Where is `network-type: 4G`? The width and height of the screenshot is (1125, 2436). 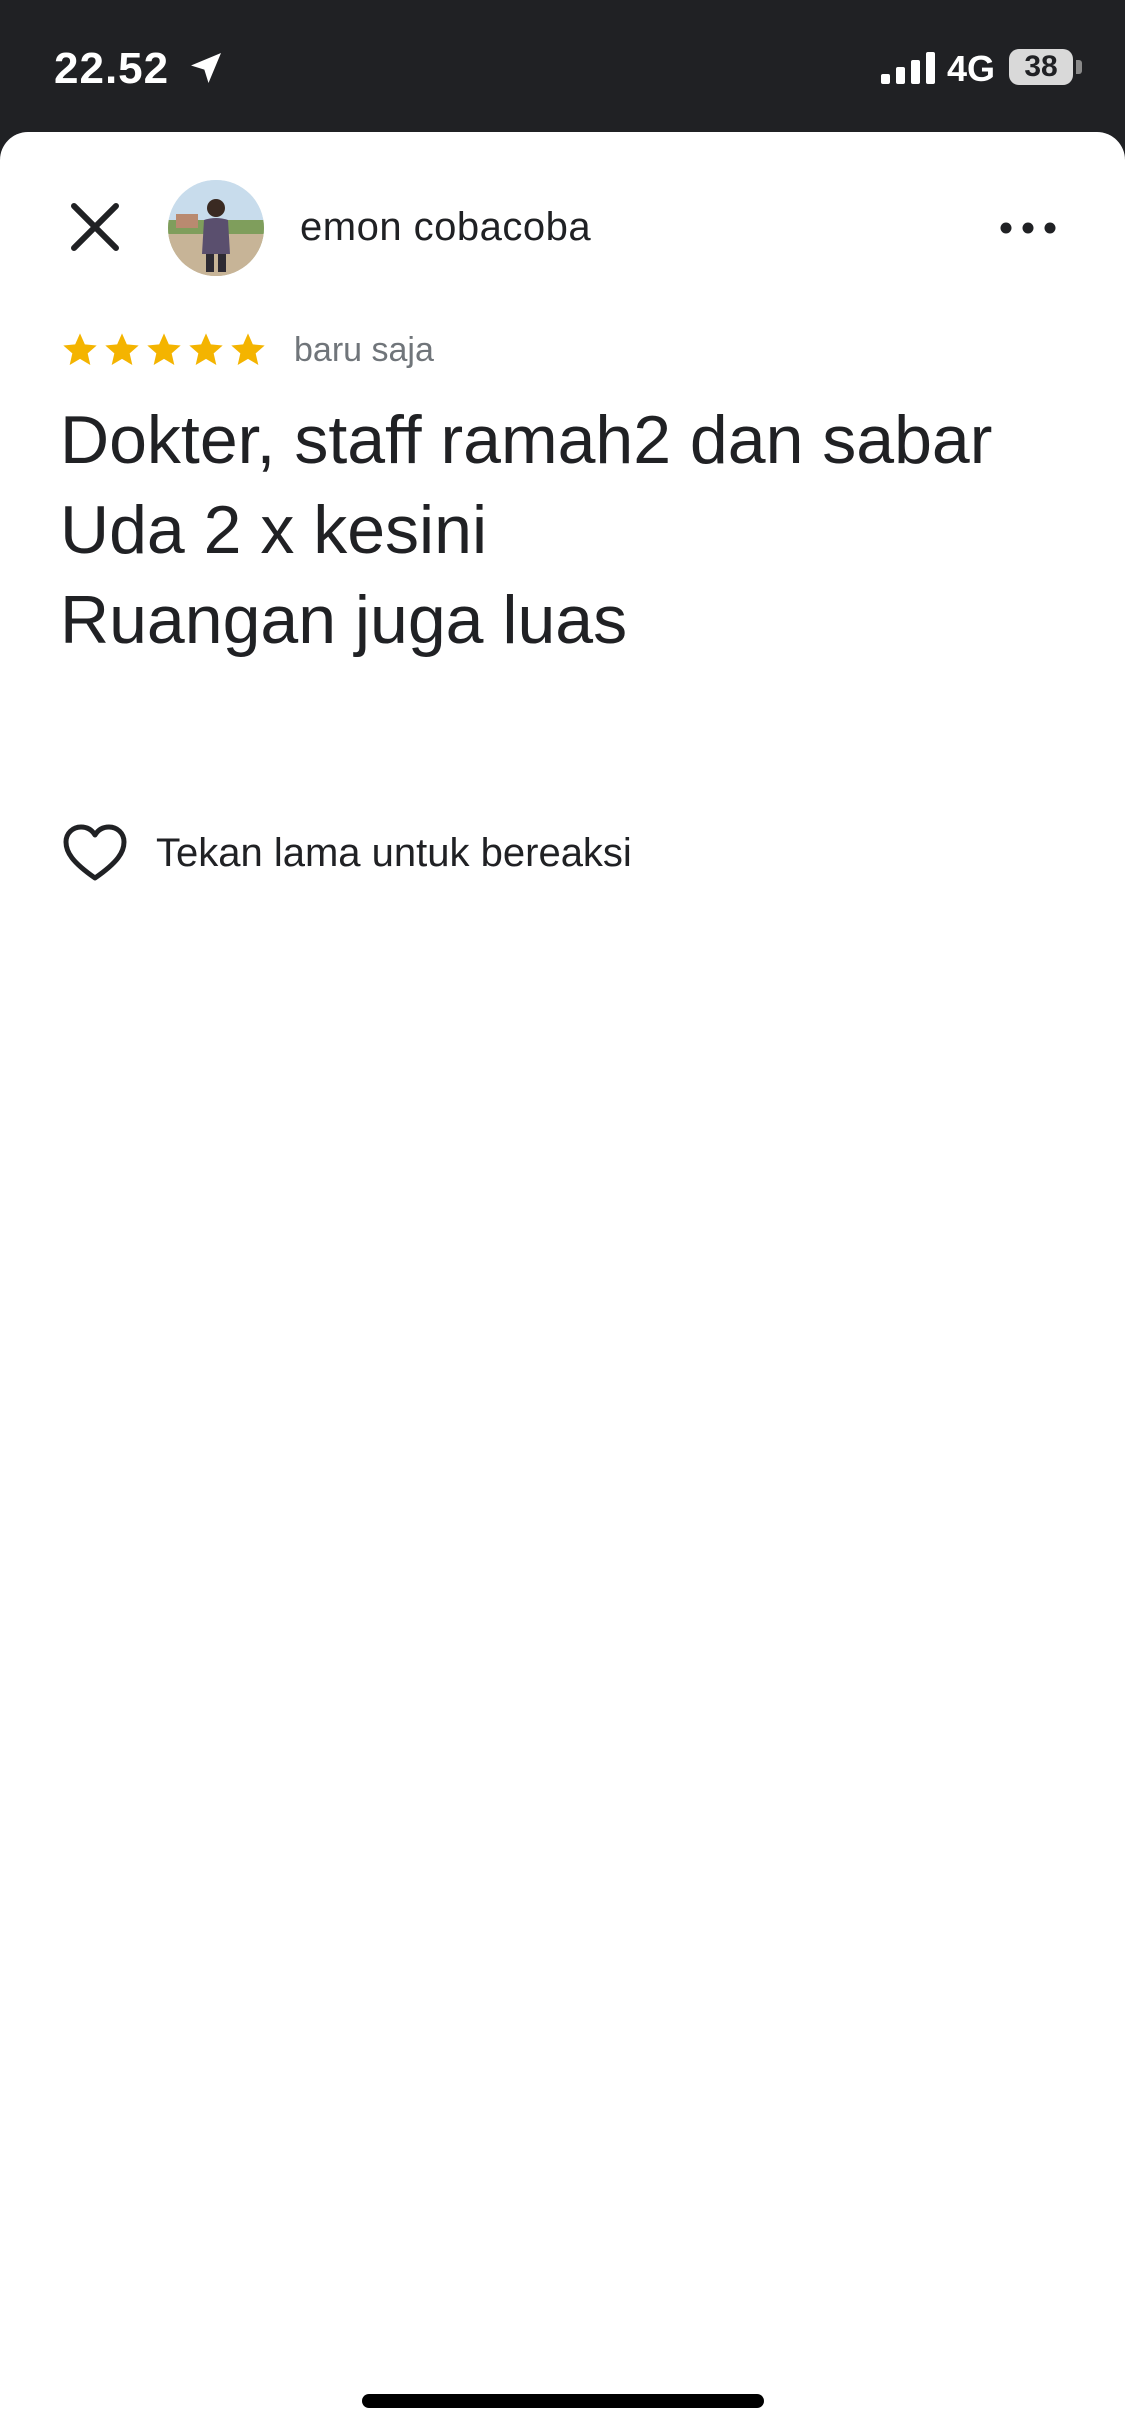 network-type: 4G is located at coordinates (971, 68).